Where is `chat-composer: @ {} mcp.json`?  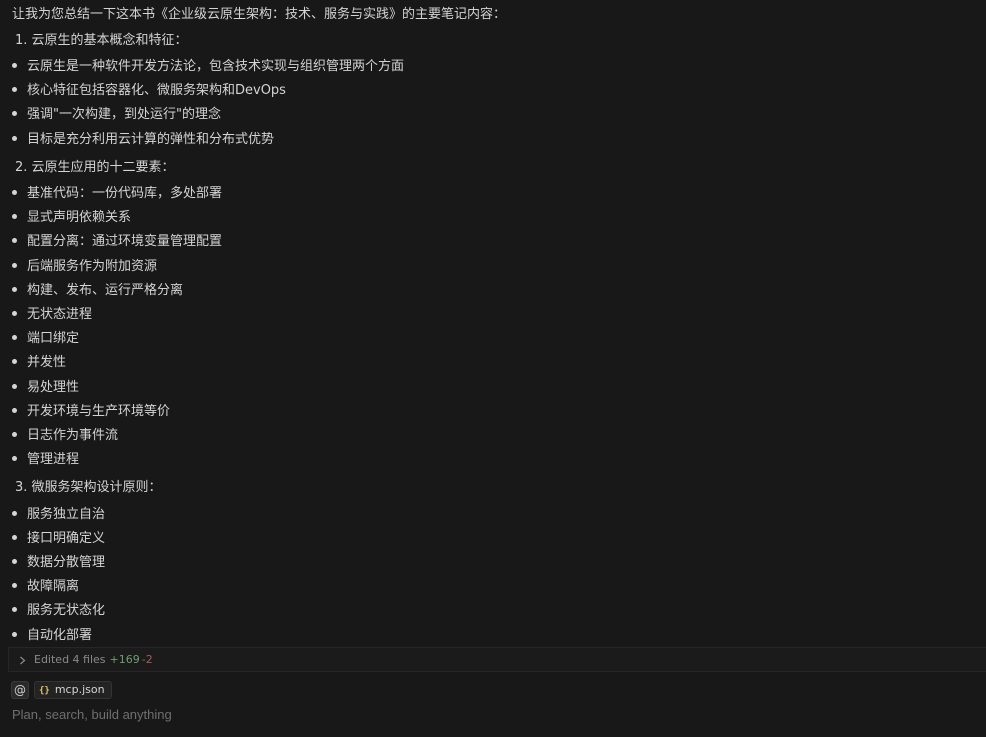
chat-composer: @ {} mcp.json is located at coordinates (493, 705).